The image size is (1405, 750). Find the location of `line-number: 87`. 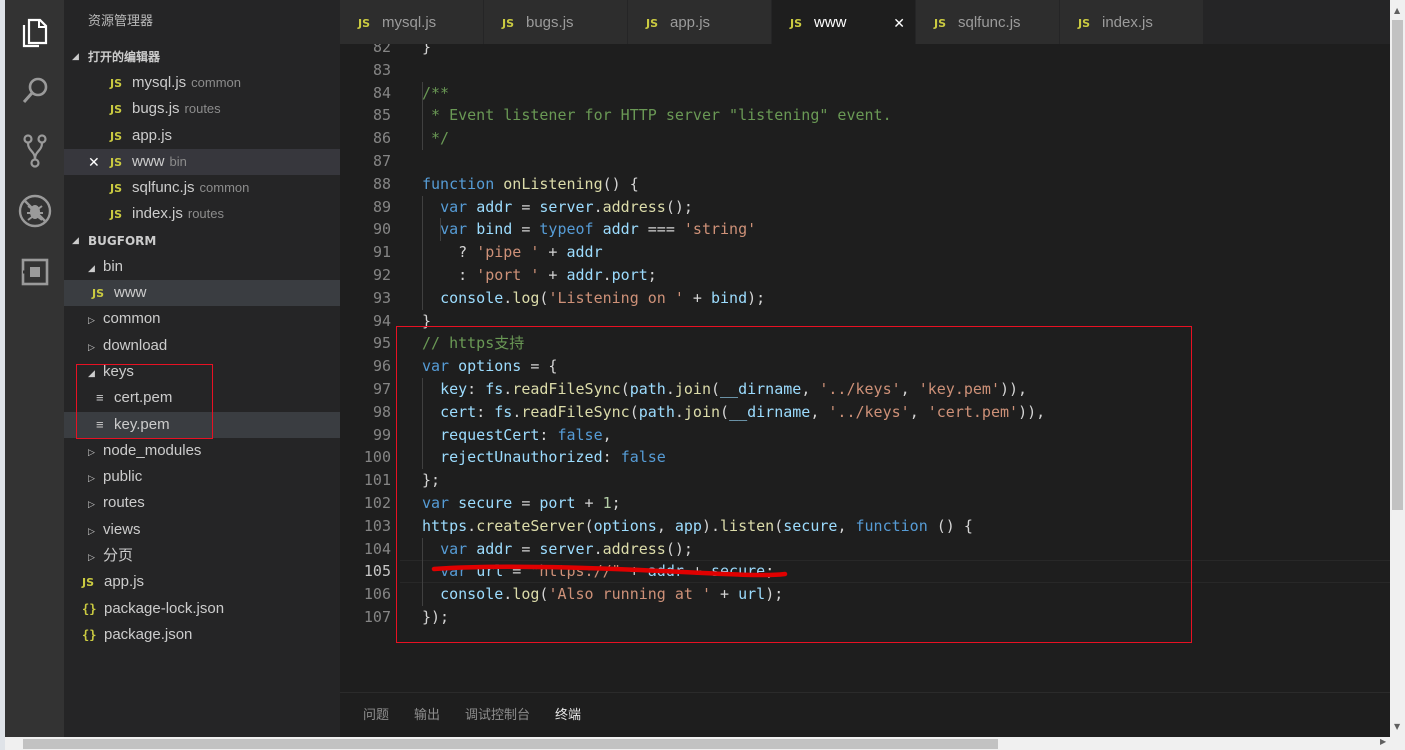

line-number: 87 is located at coordinates (381, 161).